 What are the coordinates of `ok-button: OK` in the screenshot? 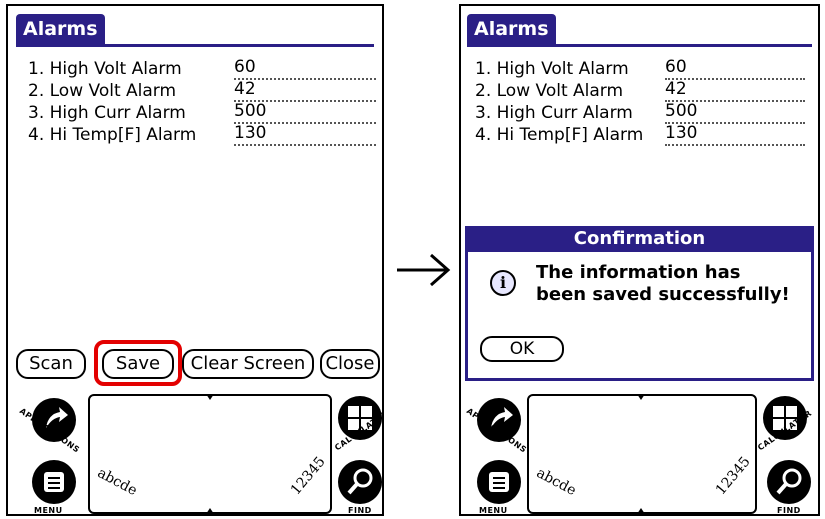 It's located at (522, 349).